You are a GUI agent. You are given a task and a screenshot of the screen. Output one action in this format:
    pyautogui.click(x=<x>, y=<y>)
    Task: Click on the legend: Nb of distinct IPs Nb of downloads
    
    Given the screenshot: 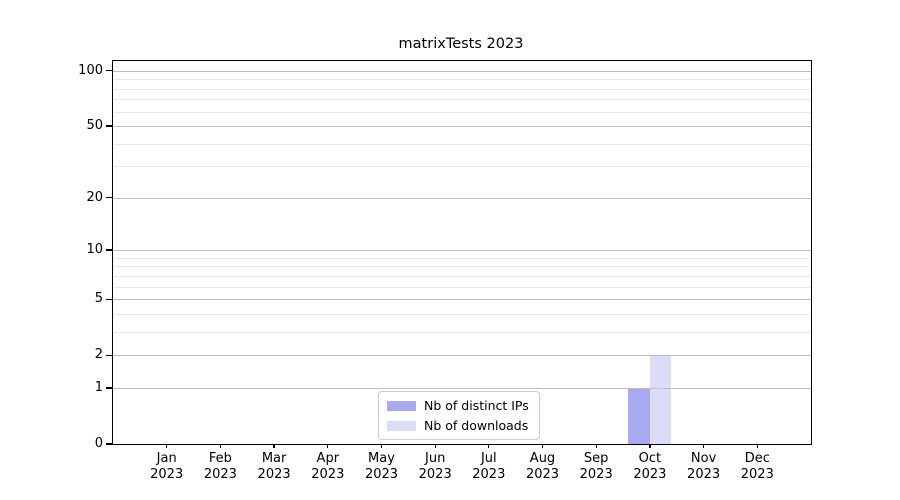 What is the action you would take?
    pyautogui.click(x=459, y=415)
    